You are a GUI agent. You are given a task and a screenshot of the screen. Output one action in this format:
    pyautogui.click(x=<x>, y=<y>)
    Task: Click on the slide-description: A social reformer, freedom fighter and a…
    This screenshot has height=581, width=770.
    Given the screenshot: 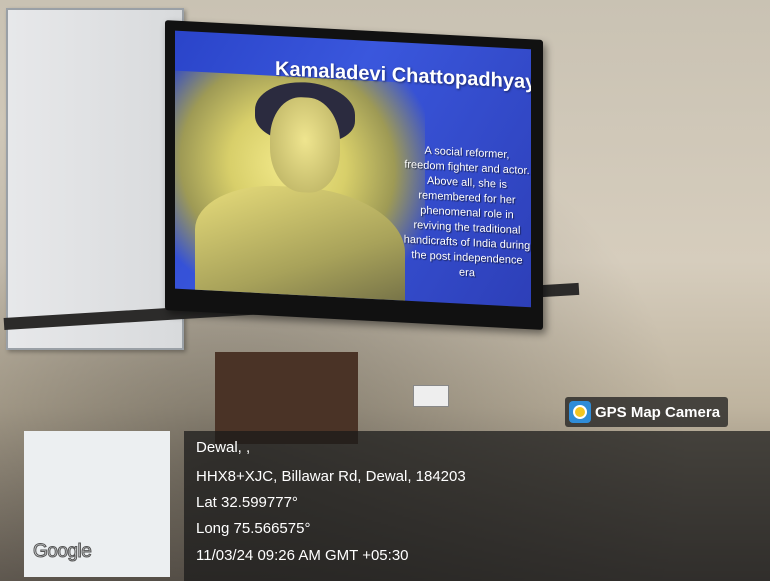 What is the action you would take?
    pyautogui.click(x=467, y=212)
    